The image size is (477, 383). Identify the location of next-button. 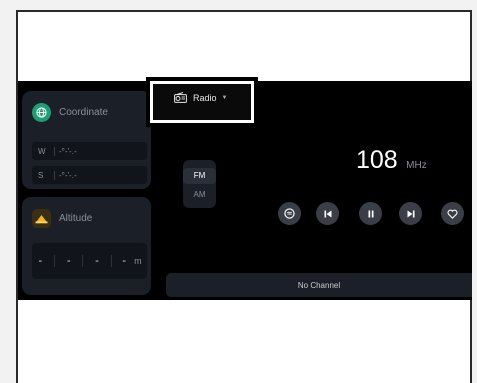
(410, 213).